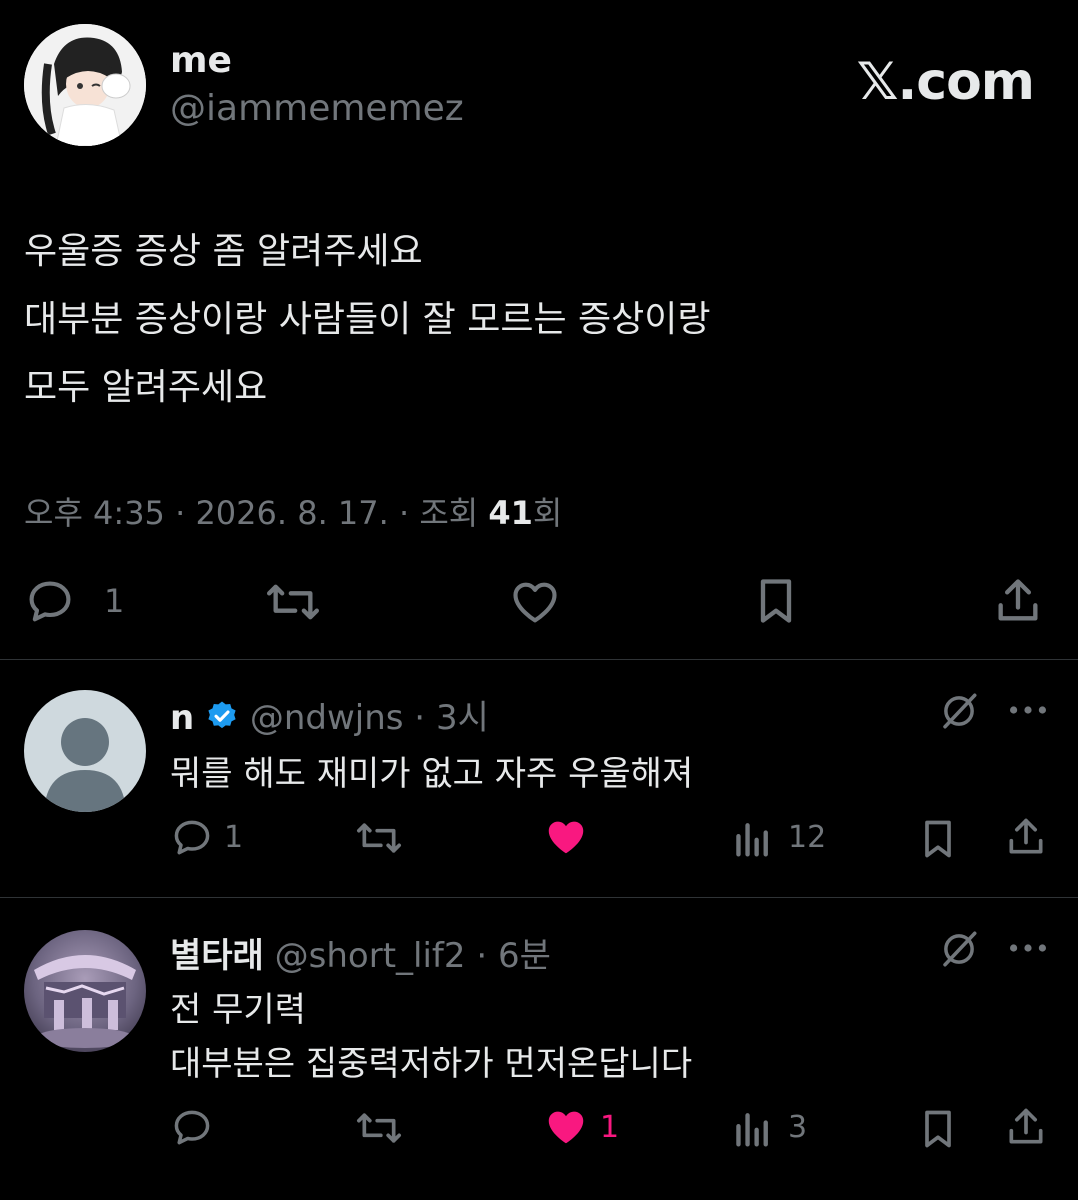  What do you see at coordinates (798, 1127) in the screenshot?
I see `view-count: 3` at bounding box center [798, 1127].